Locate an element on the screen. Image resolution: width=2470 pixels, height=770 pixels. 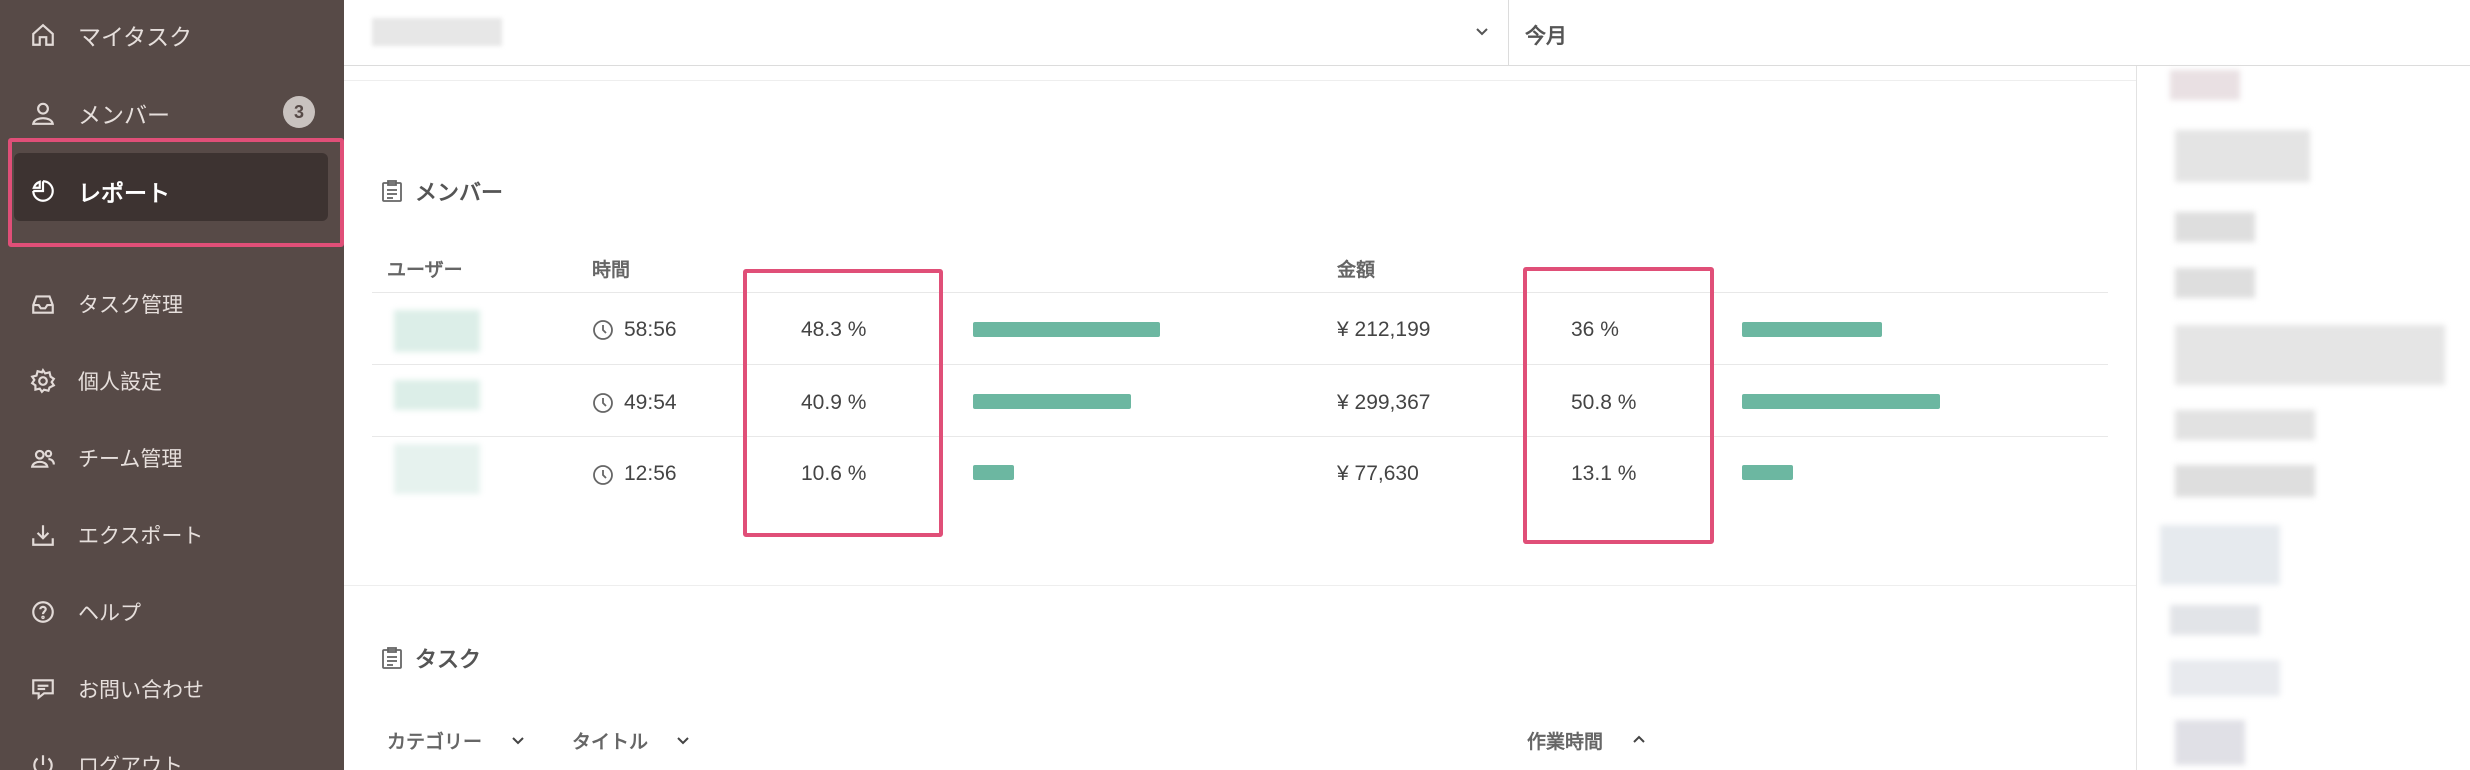
sidebar-item-task-management: タスク管理 is located at coordinates (106, 304).